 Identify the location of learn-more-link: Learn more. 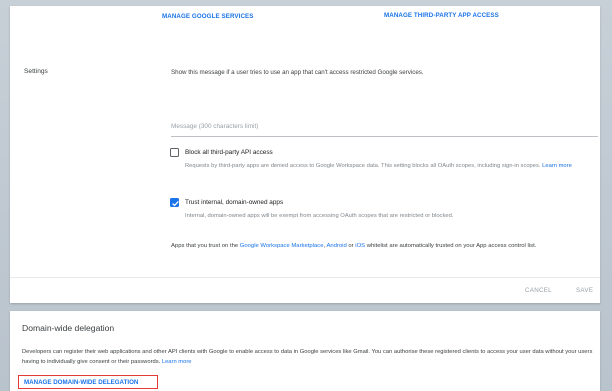
(557, 166).